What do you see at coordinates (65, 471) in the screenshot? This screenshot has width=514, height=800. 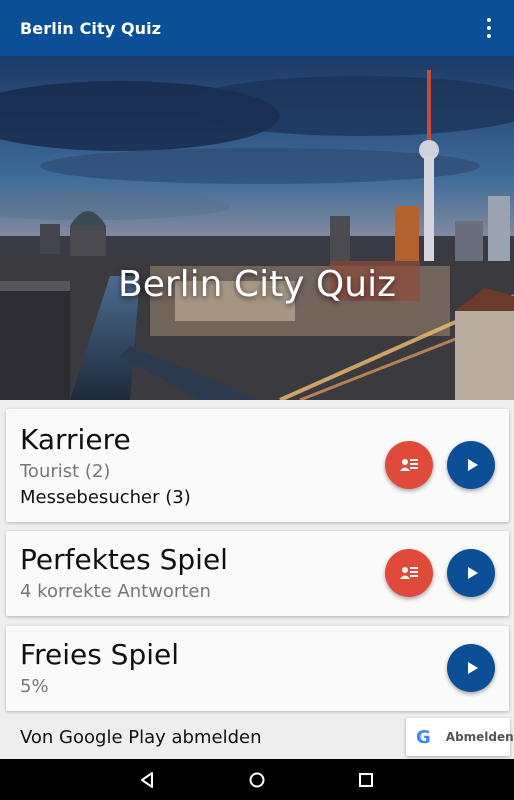 I see `career-rank: Tourist (2)` at bounding box center [65, 471].